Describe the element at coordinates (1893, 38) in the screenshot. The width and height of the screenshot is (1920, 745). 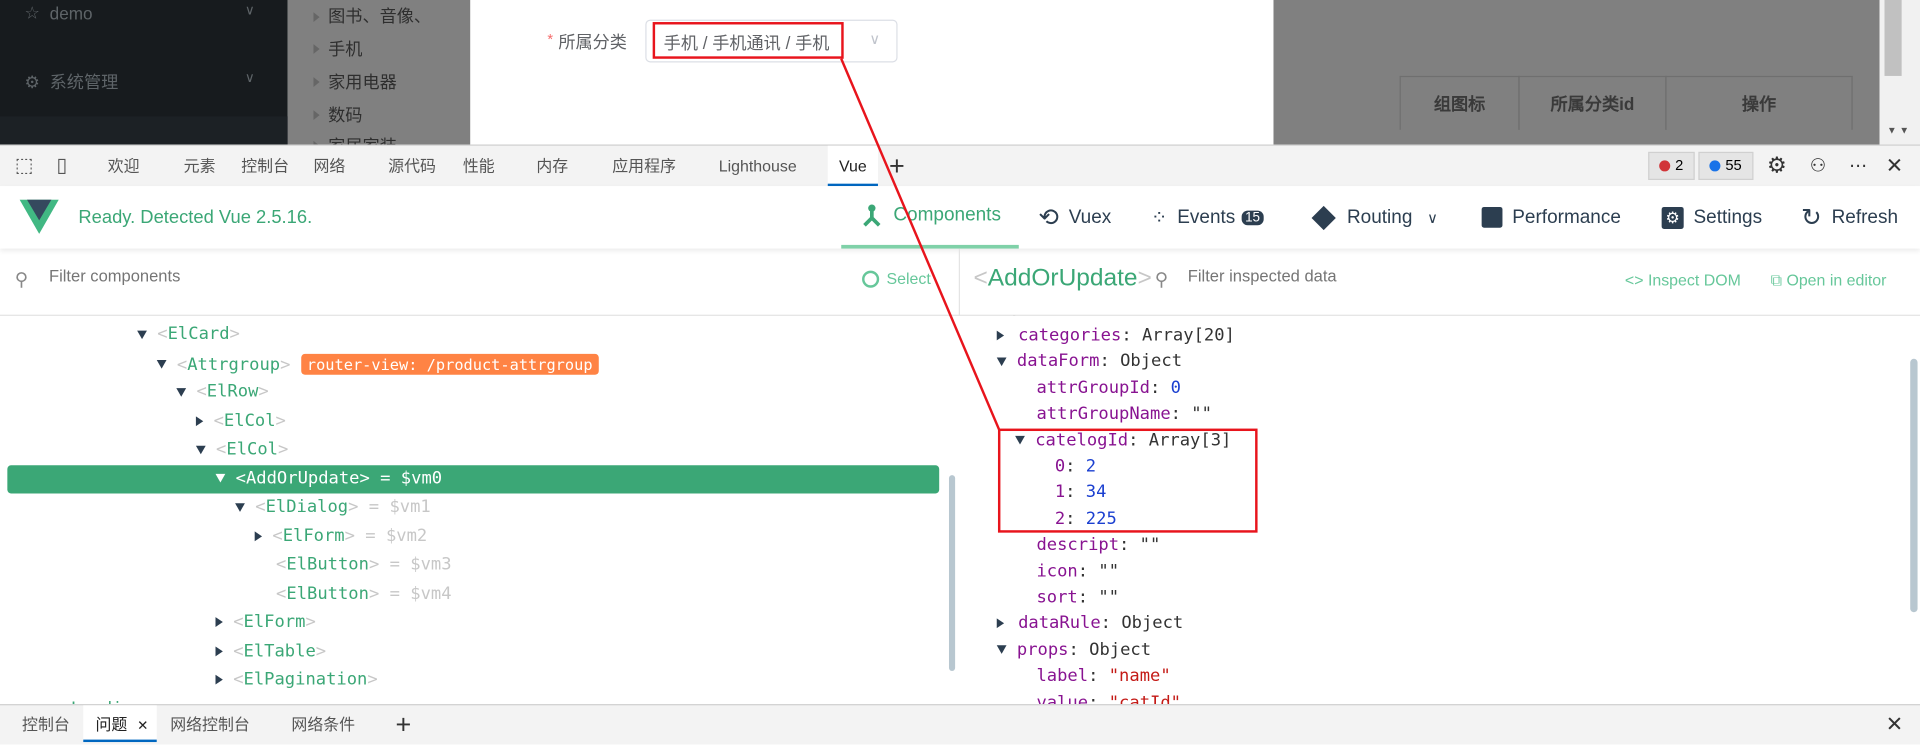
I see `scrollbar-thumb` at that location.